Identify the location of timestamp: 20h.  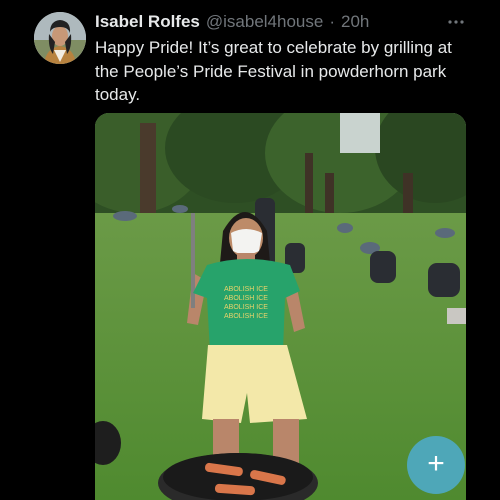
(355, 22).